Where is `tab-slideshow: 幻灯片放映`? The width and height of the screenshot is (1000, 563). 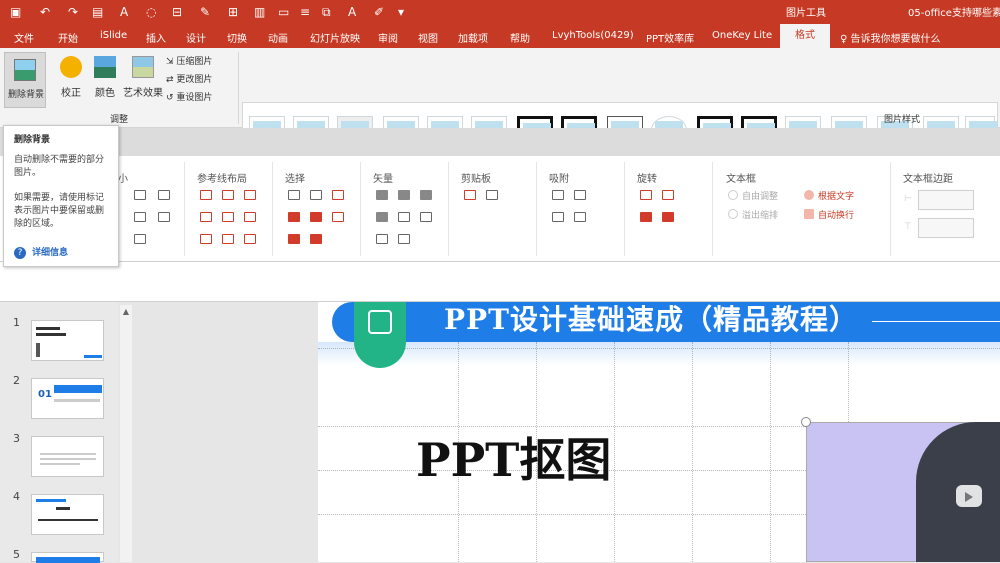
tab-slideshow: 幻灯片放映 is located at coordinates (335, 37).